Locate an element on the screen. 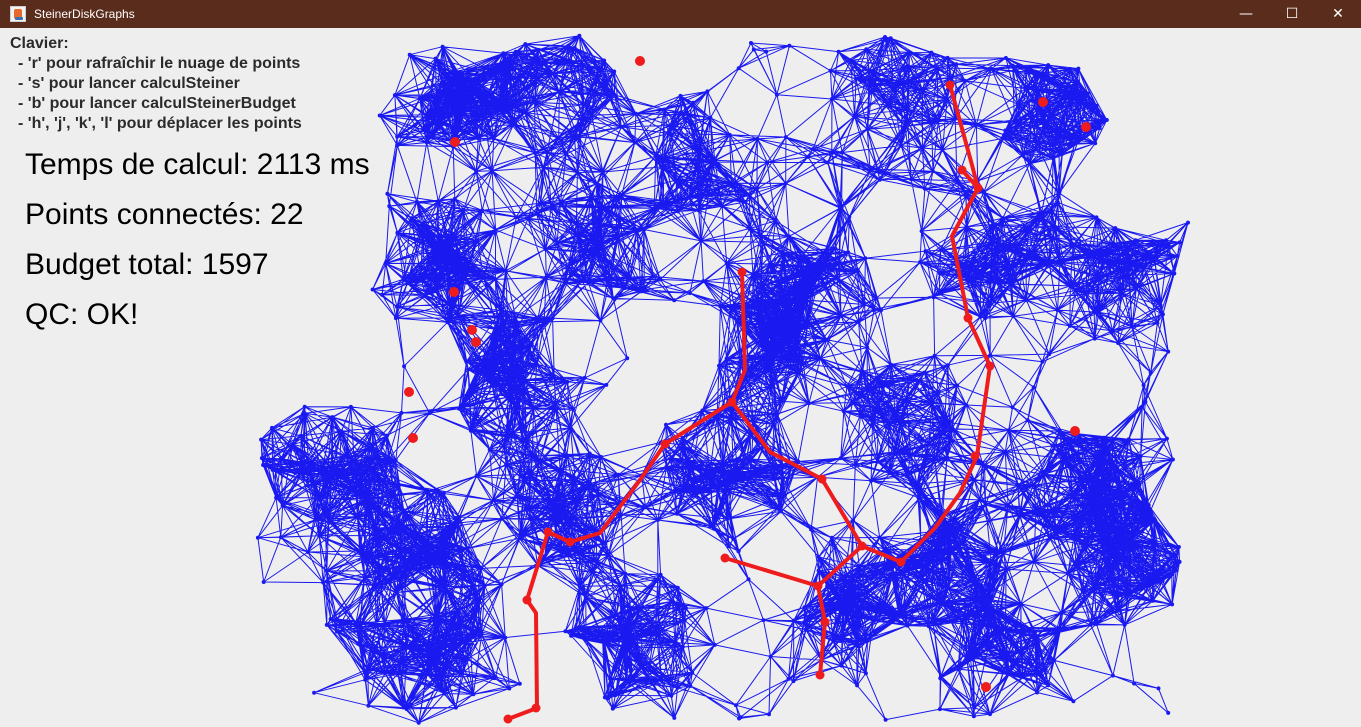 Image resolution: width=1361 pixels, height=727 pixels. title-bar: SteinerDiskGraphs — ☐ ✕ is located at coordinates (680, 14).